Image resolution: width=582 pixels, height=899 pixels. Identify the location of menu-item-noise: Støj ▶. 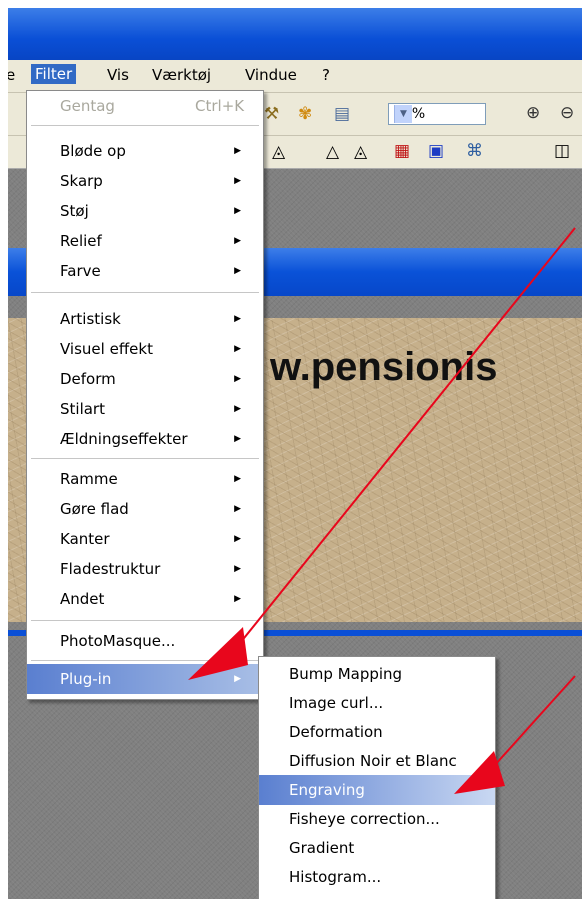
(145, 211).